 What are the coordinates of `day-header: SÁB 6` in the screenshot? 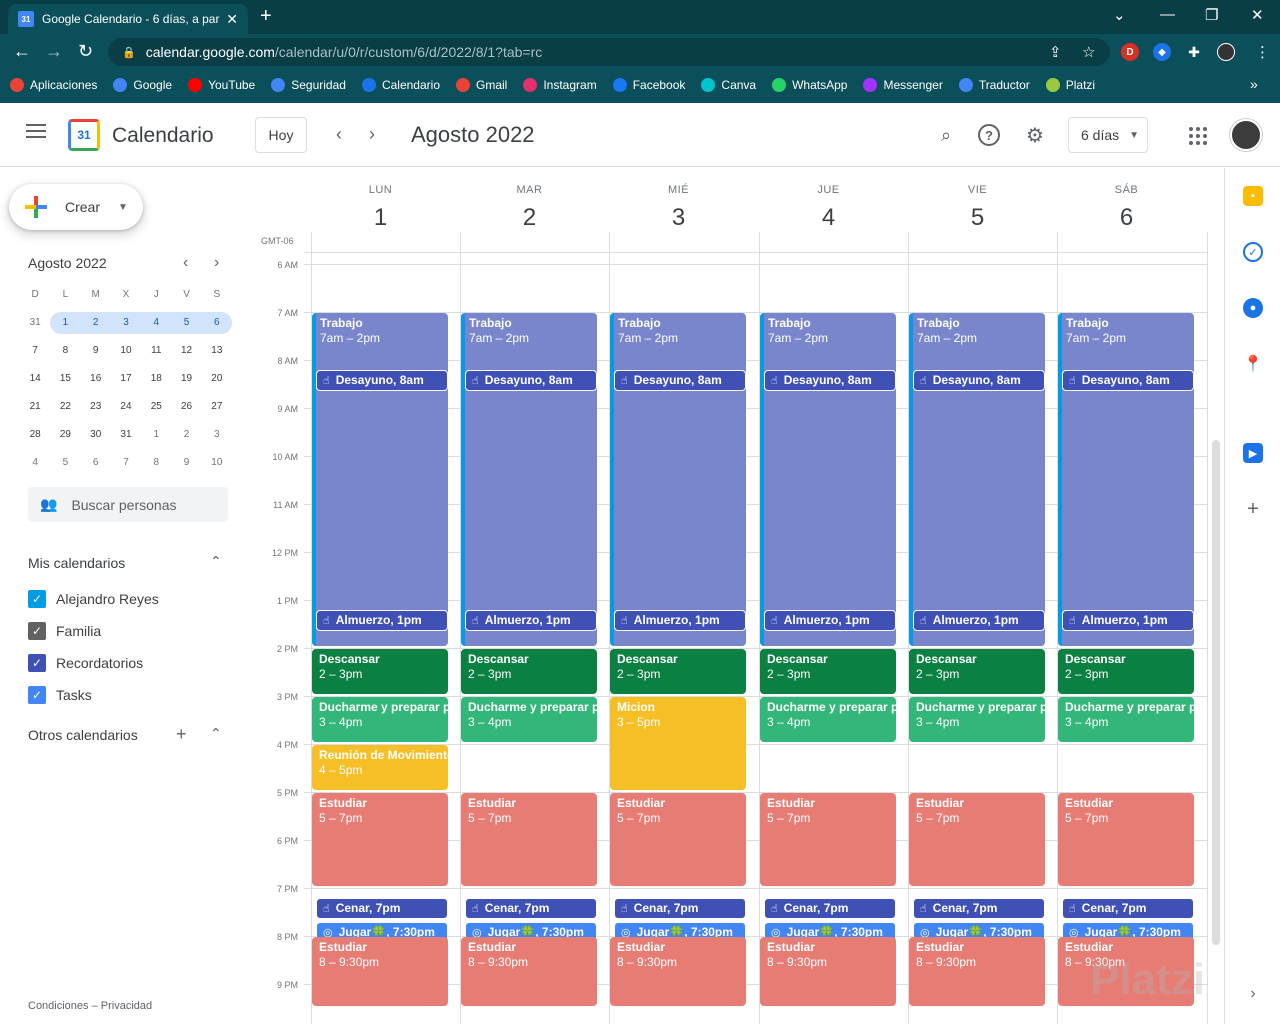 It's located at (1126, 208).